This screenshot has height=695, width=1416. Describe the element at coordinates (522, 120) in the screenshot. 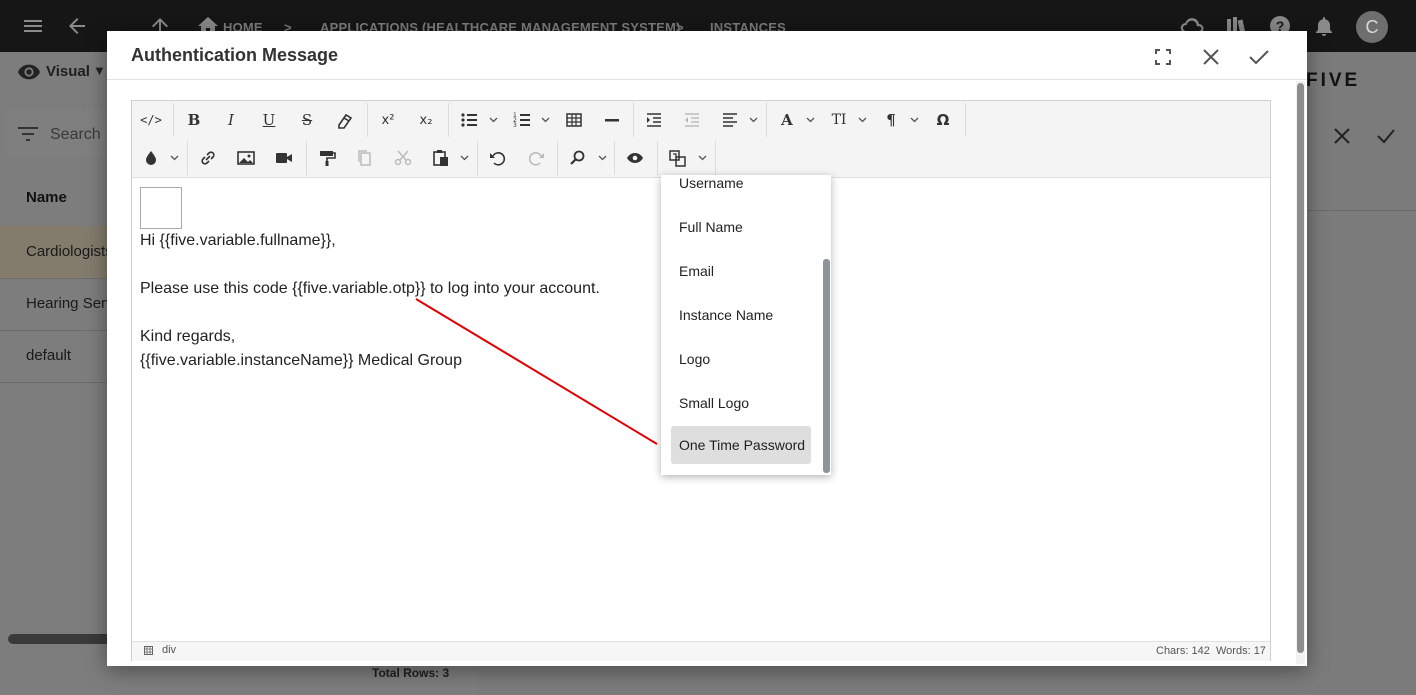

I see `numbered-list-icon: 123` at that location.